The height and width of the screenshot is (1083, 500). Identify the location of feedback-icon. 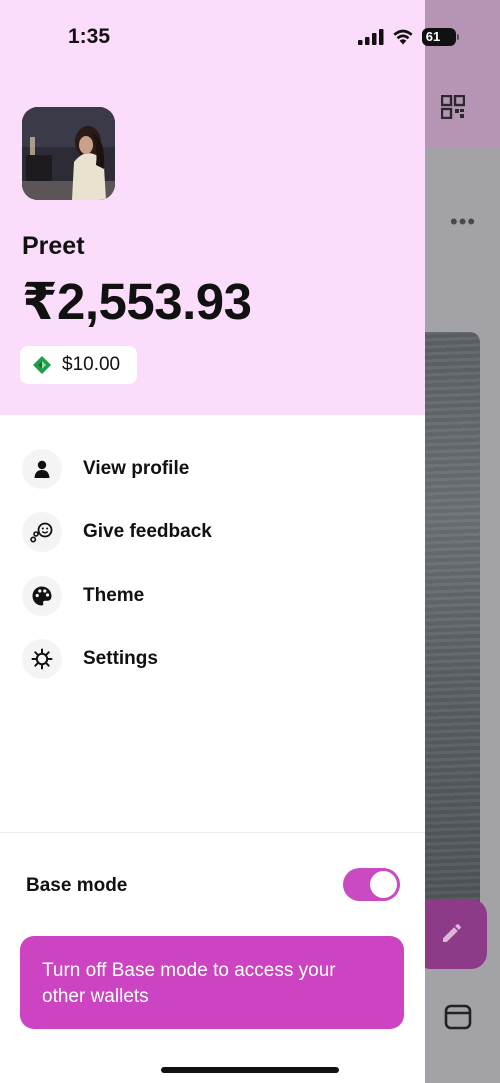
(42, 532).